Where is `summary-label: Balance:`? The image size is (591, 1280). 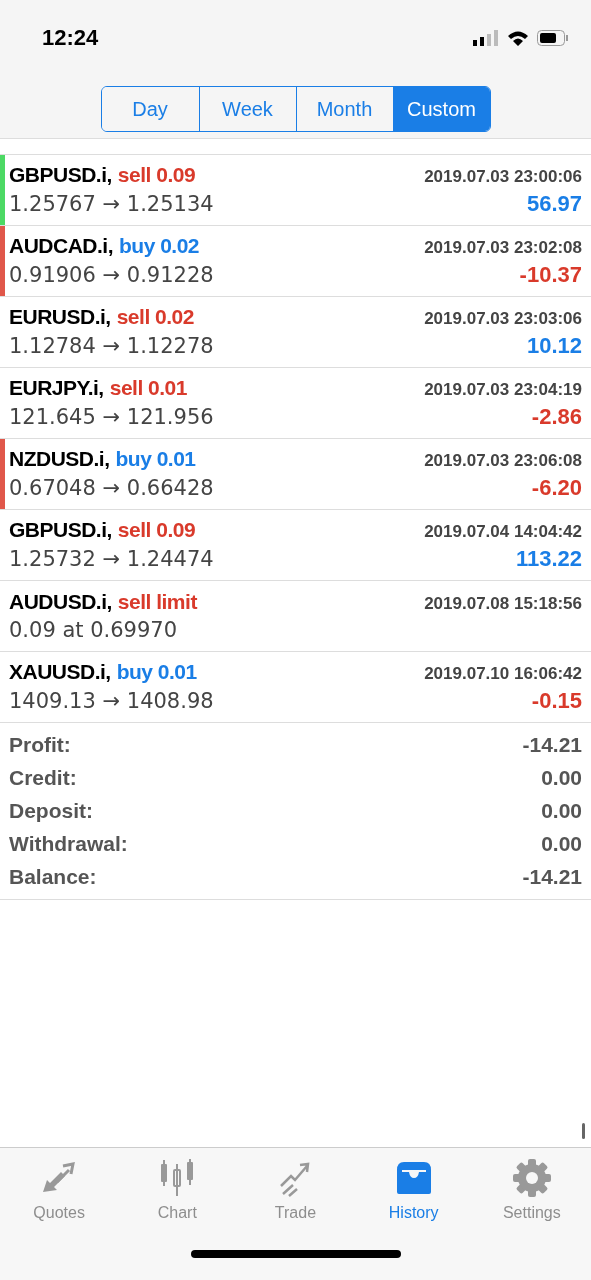 summary-label: Balance: is located at coordinates (53, 877).